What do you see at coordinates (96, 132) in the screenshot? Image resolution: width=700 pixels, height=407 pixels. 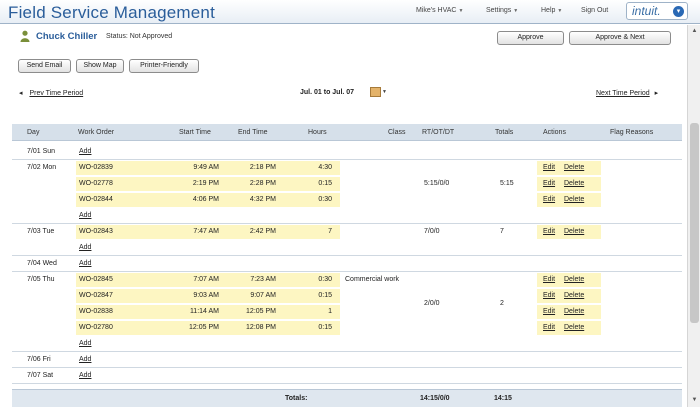 I see `col-work-order: Work Order` at bounding box center [96, 132].